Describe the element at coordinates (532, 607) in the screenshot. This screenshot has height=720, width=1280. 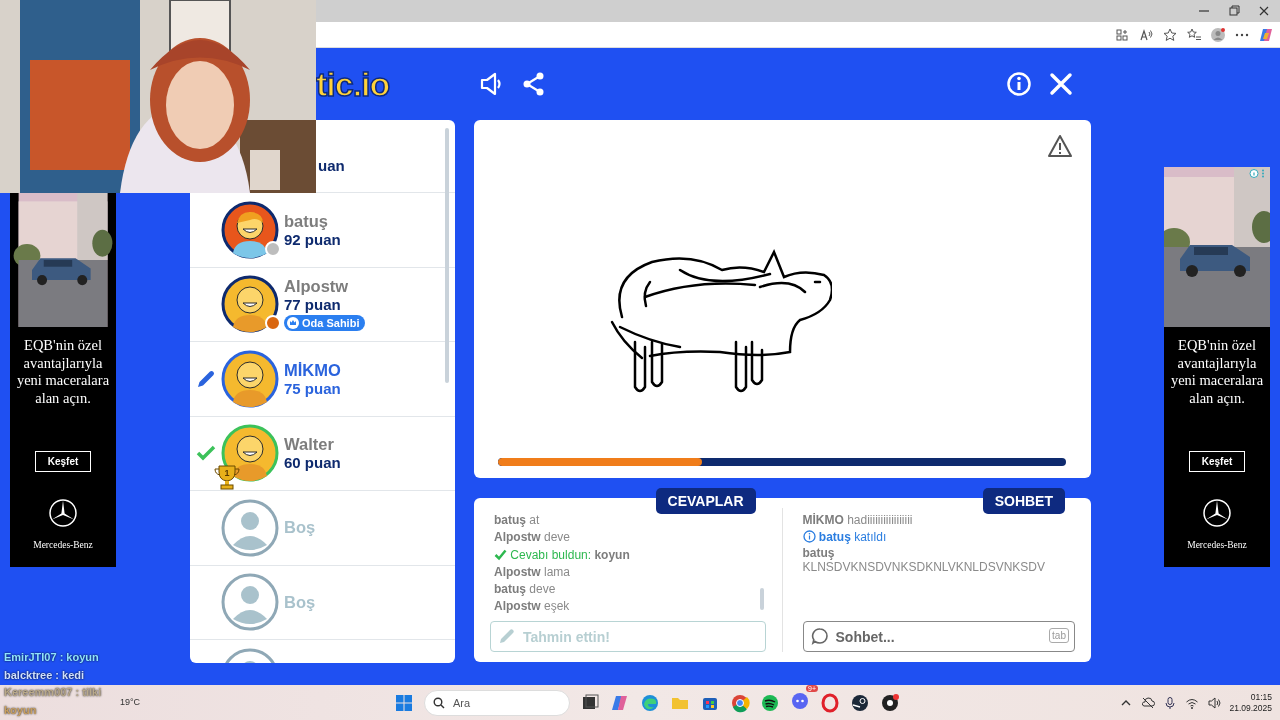
I see `chat-message: Alpostw eşek` at that location.